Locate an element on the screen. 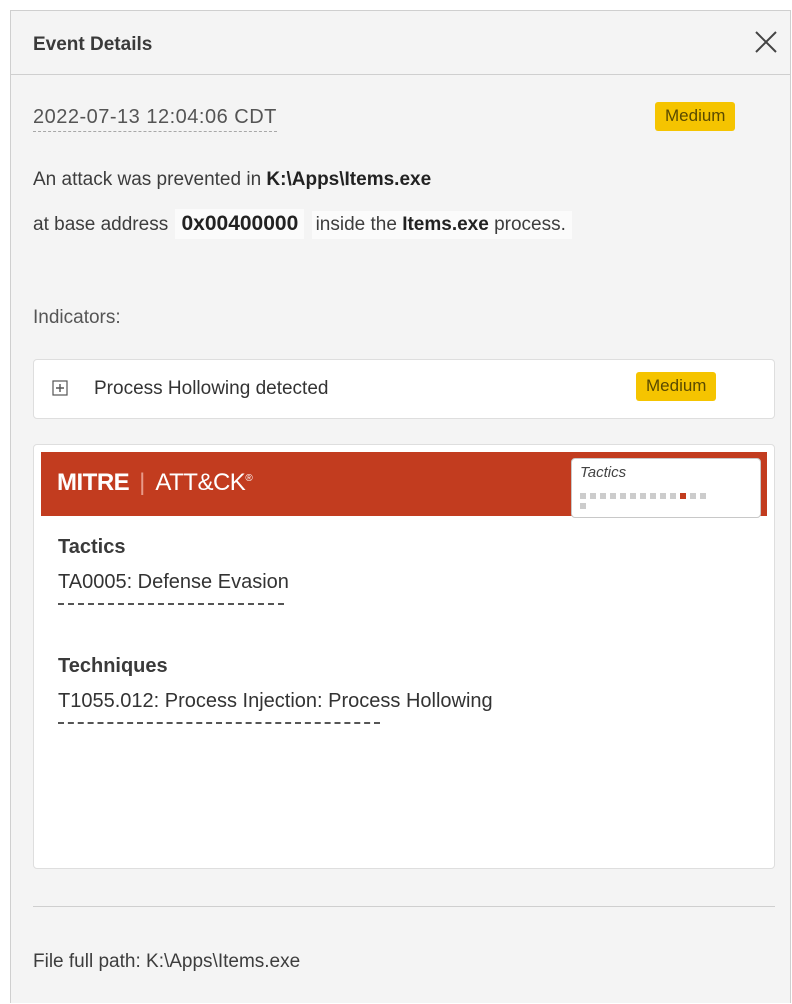  process-description: inside the Items.exe process. is located at coordinates (441, 225).